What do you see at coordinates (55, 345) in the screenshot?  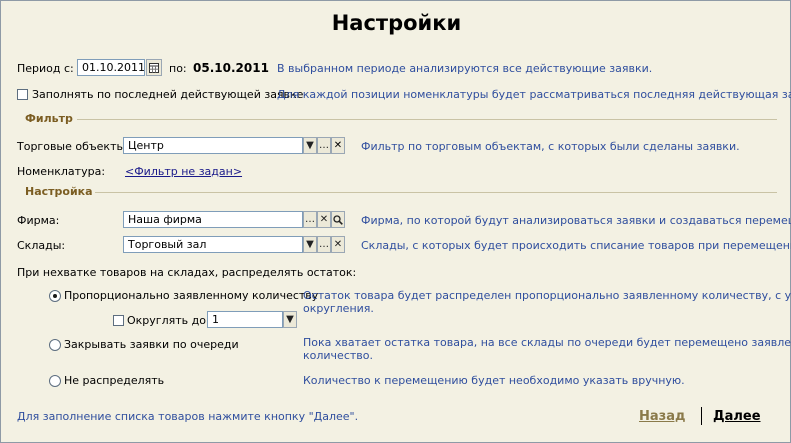 I see `radio-sequential` at bounding box center [55, 345].